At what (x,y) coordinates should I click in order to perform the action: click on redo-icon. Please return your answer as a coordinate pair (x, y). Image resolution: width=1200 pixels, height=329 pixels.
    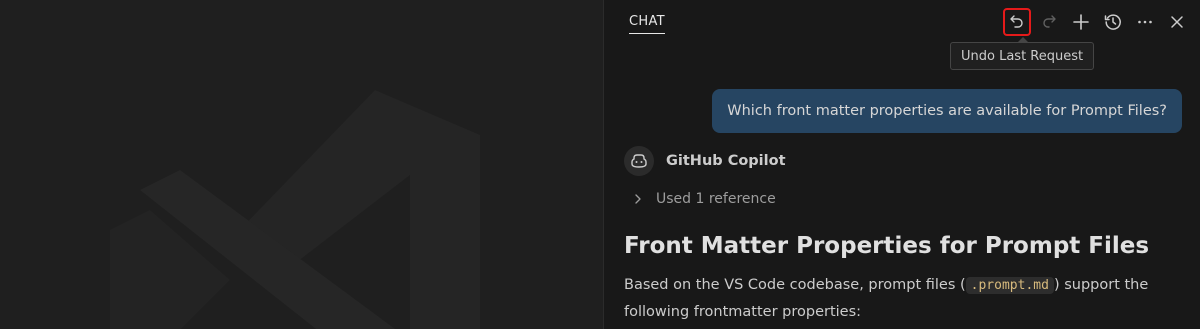
    Looking at the image, I should click on (1049, 21).